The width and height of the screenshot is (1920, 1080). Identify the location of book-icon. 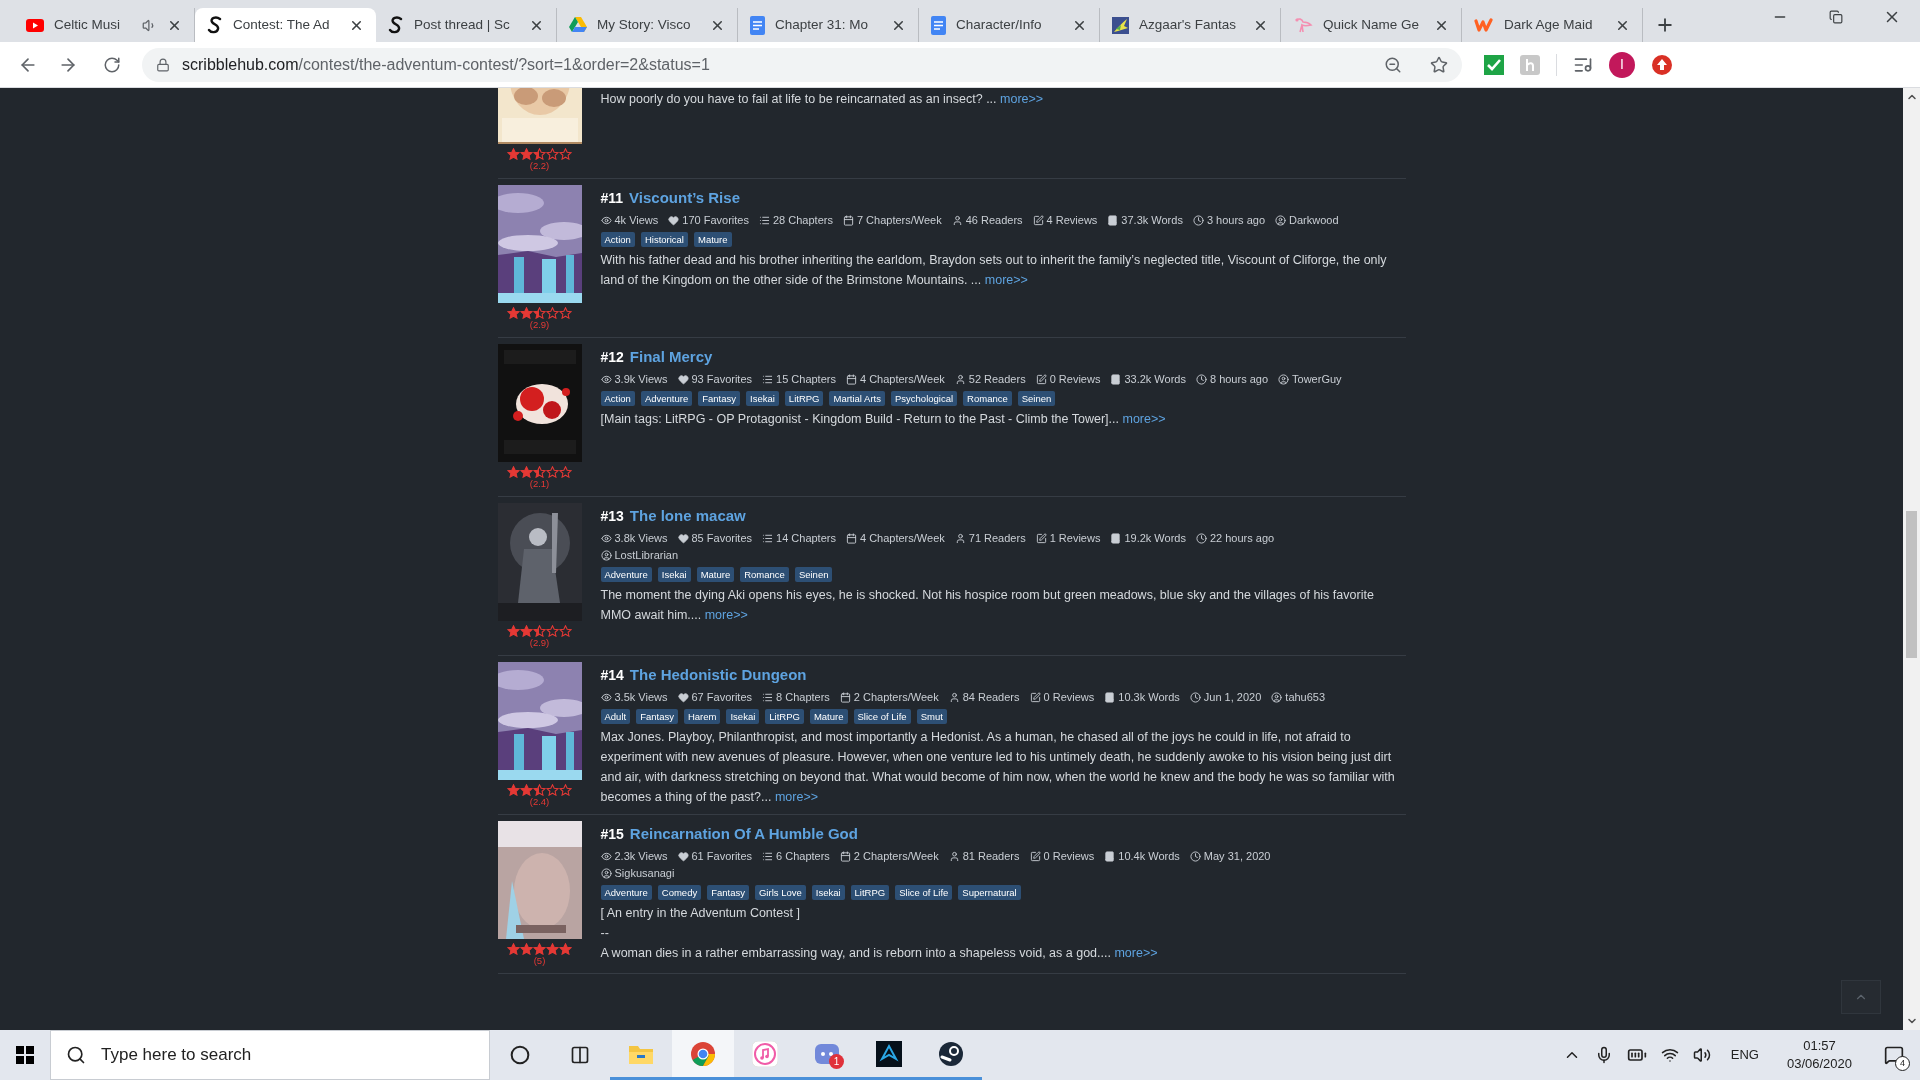
(1116, 538).